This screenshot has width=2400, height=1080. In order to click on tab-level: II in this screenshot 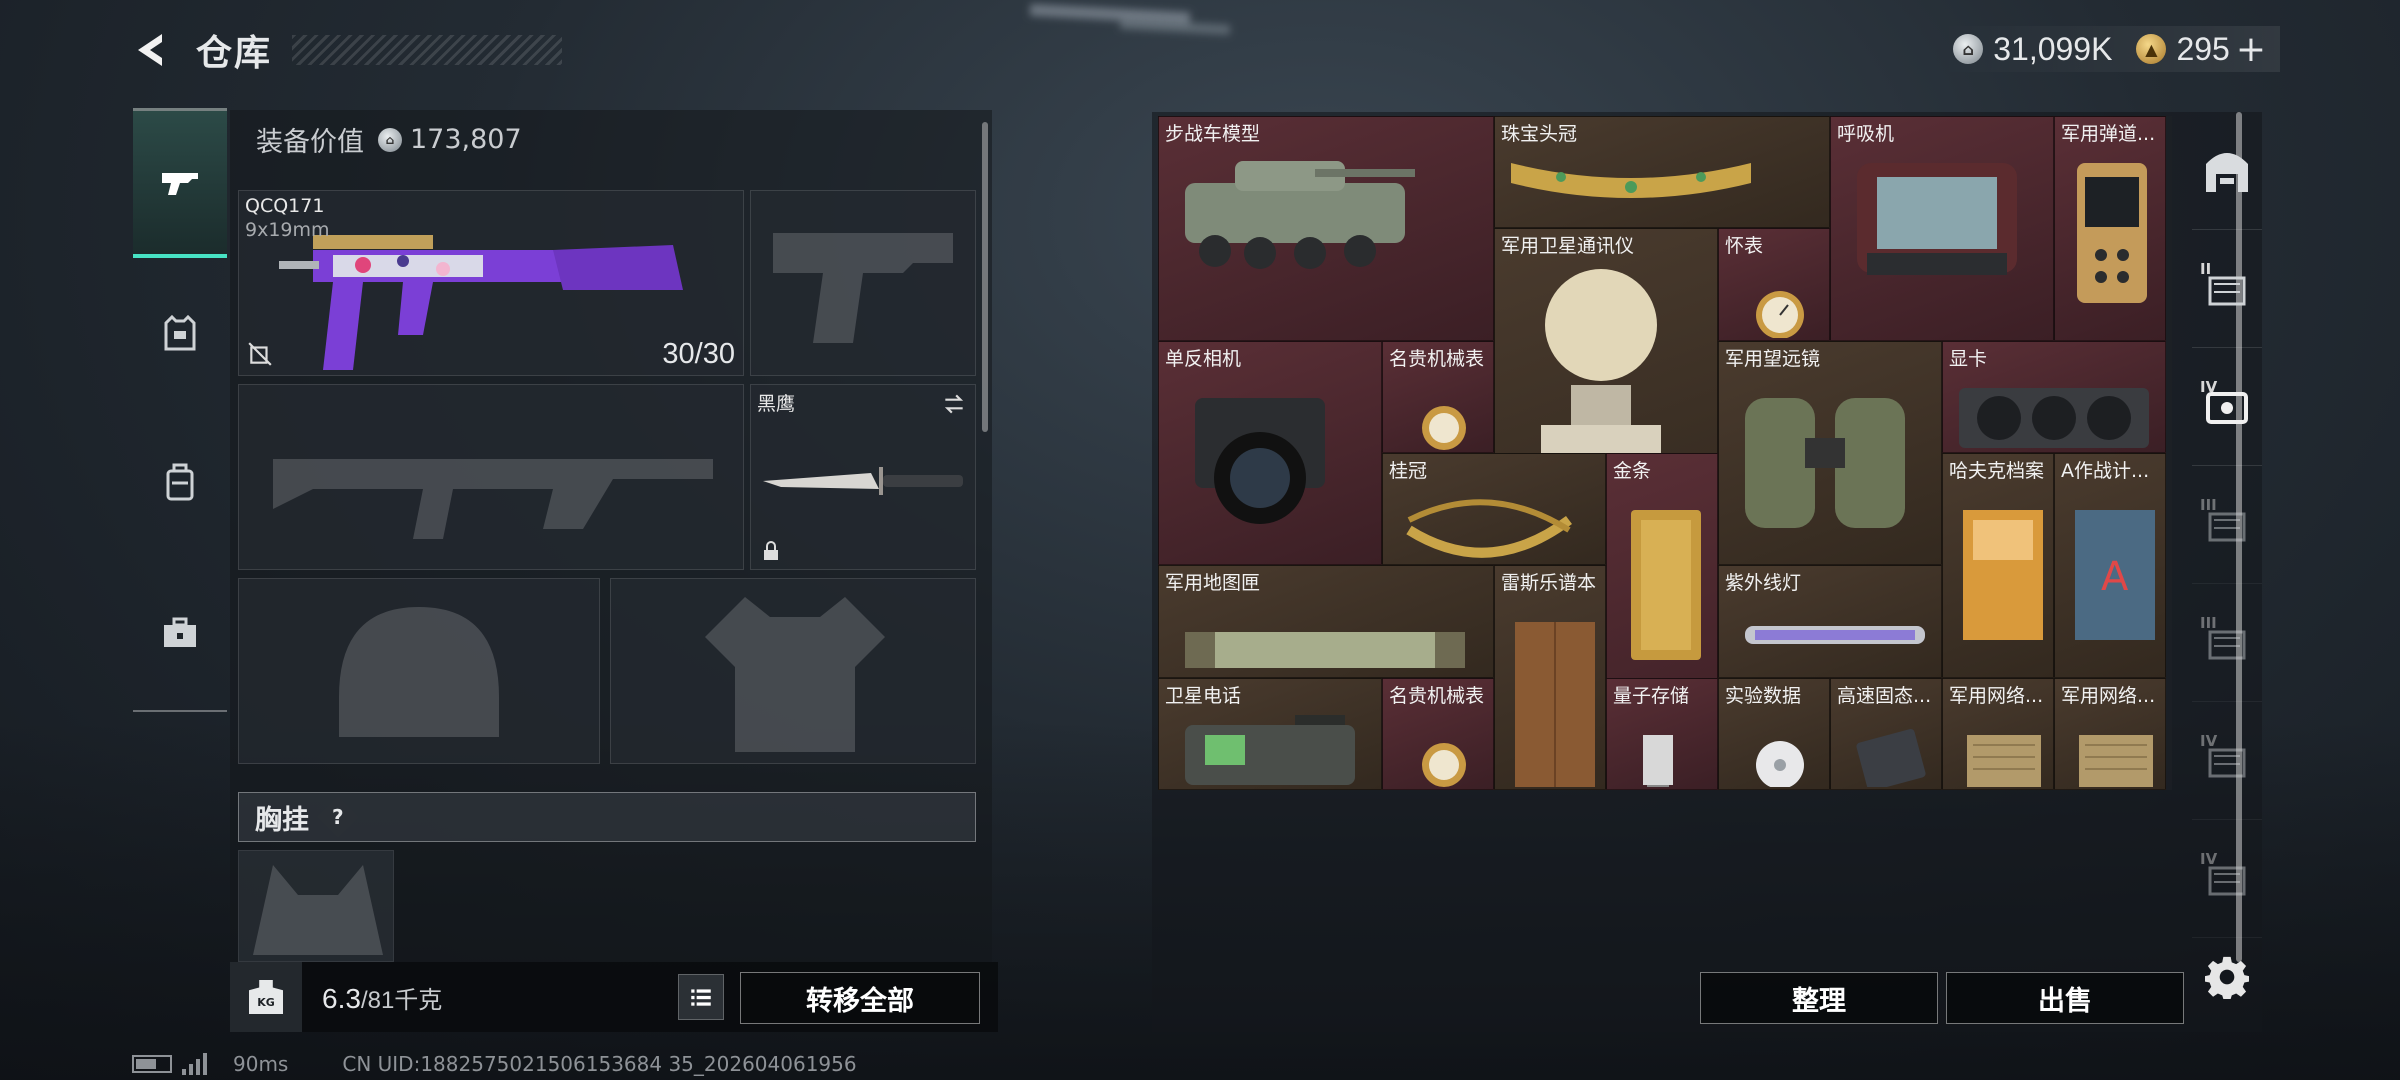, I will do `click(2206, 269)`.